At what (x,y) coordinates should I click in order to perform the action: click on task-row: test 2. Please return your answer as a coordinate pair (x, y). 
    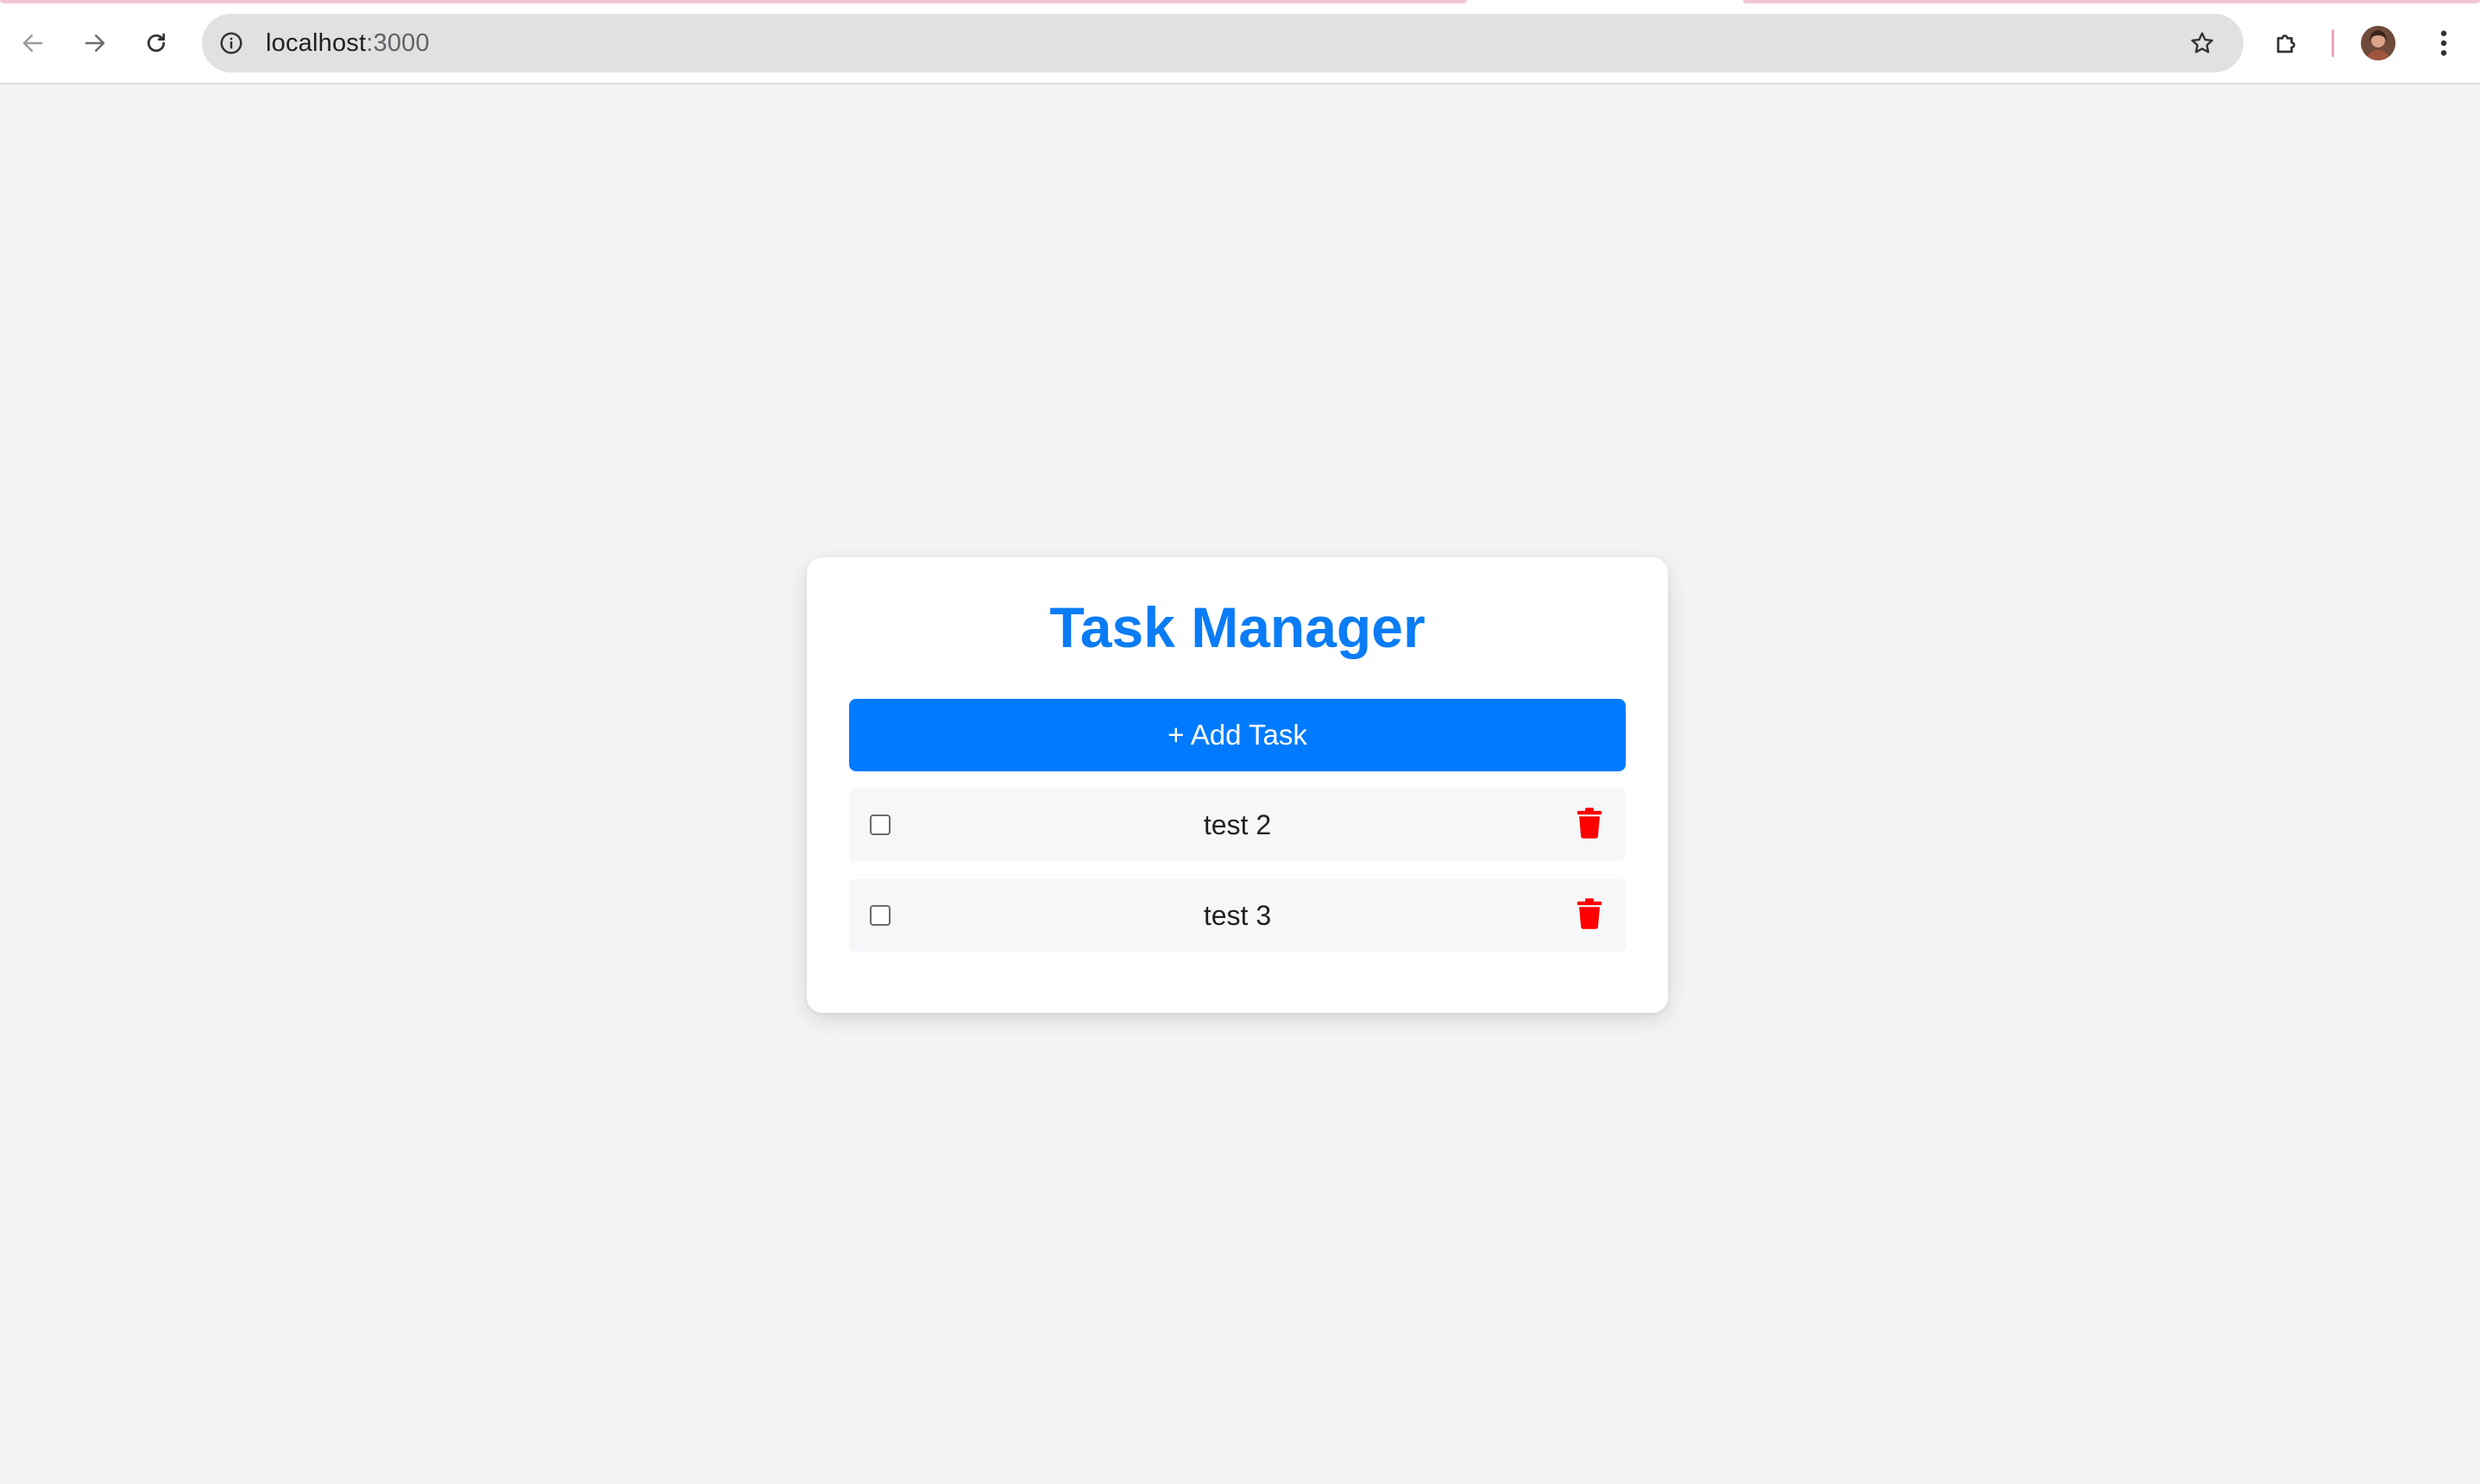
    Looking at the image, I should click on (1237, 825).